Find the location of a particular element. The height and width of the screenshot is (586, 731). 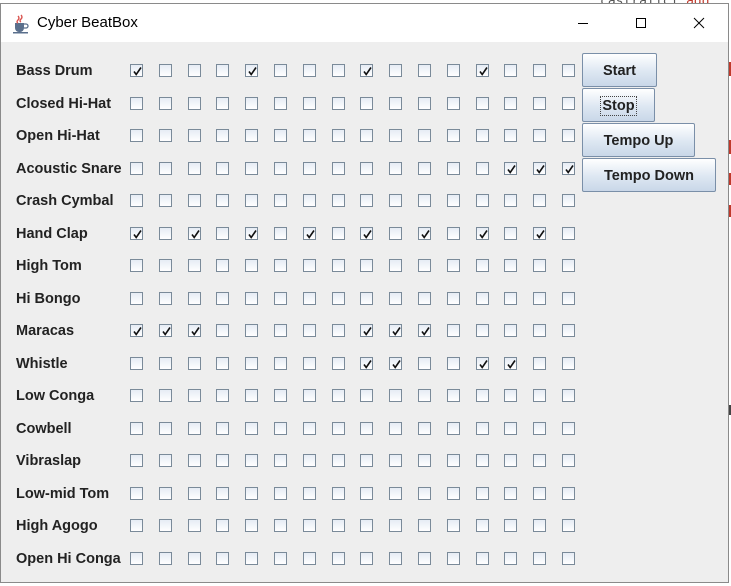

close-button is located at coordinates (699, 23).